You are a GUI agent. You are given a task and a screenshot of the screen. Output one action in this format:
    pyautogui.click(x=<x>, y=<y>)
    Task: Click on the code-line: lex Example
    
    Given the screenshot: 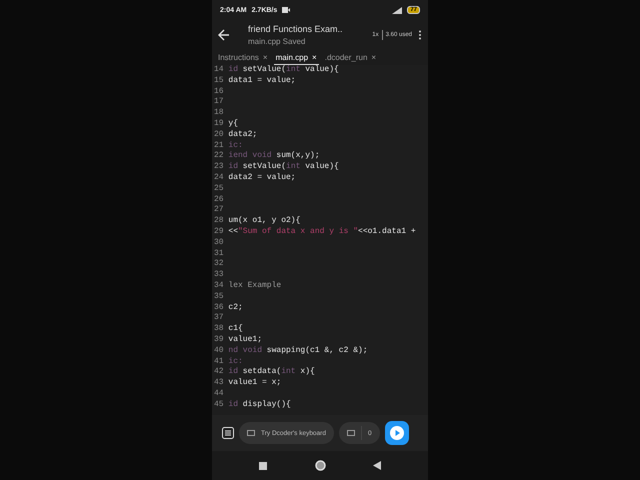 What is the action you would take?
    pyautogui.click(x=255, y=286)
    